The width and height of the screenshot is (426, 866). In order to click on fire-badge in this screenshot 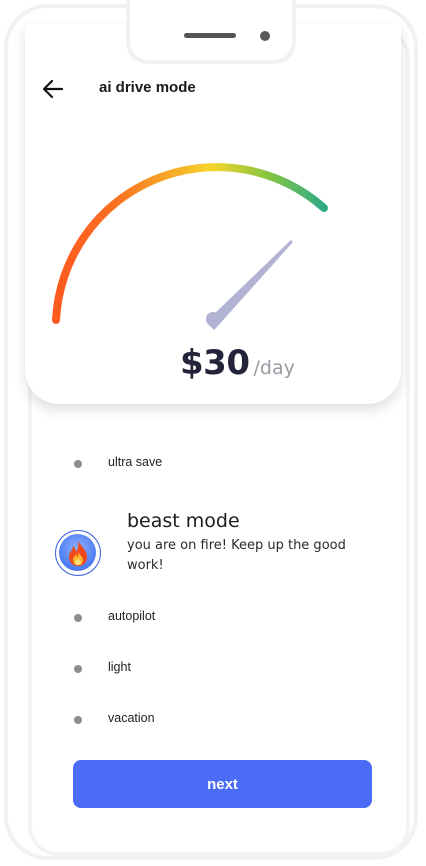, I will do `click(78, 553)`.